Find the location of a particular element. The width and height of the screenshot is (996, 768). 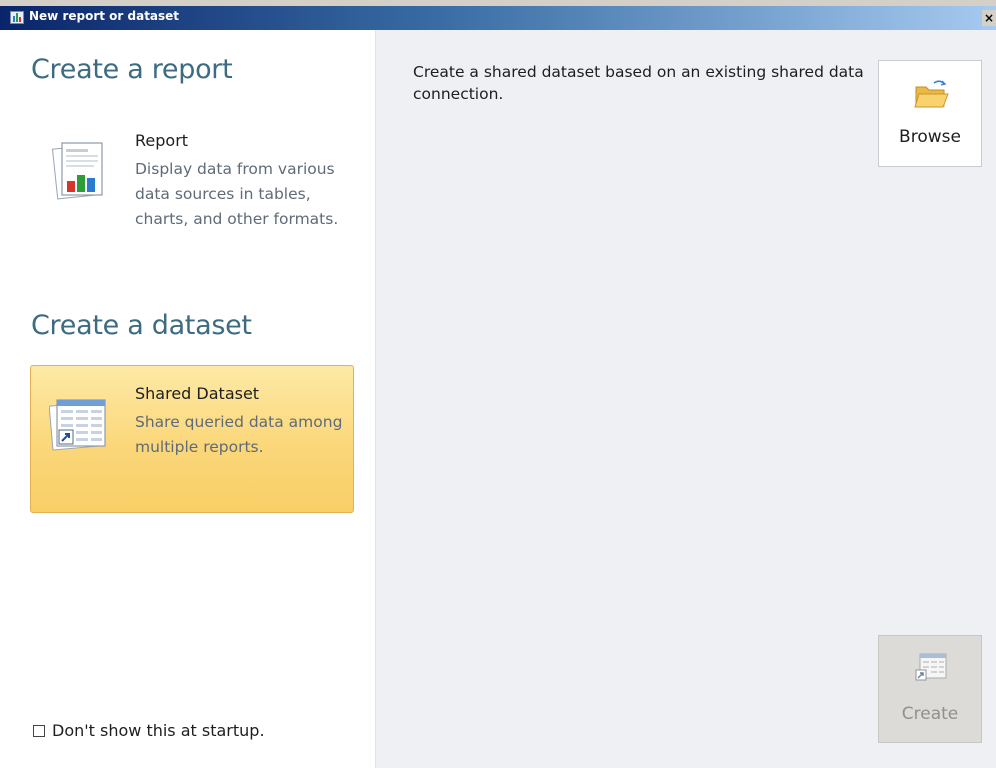

create-dataset-icon is located at coordinates (931, 667).